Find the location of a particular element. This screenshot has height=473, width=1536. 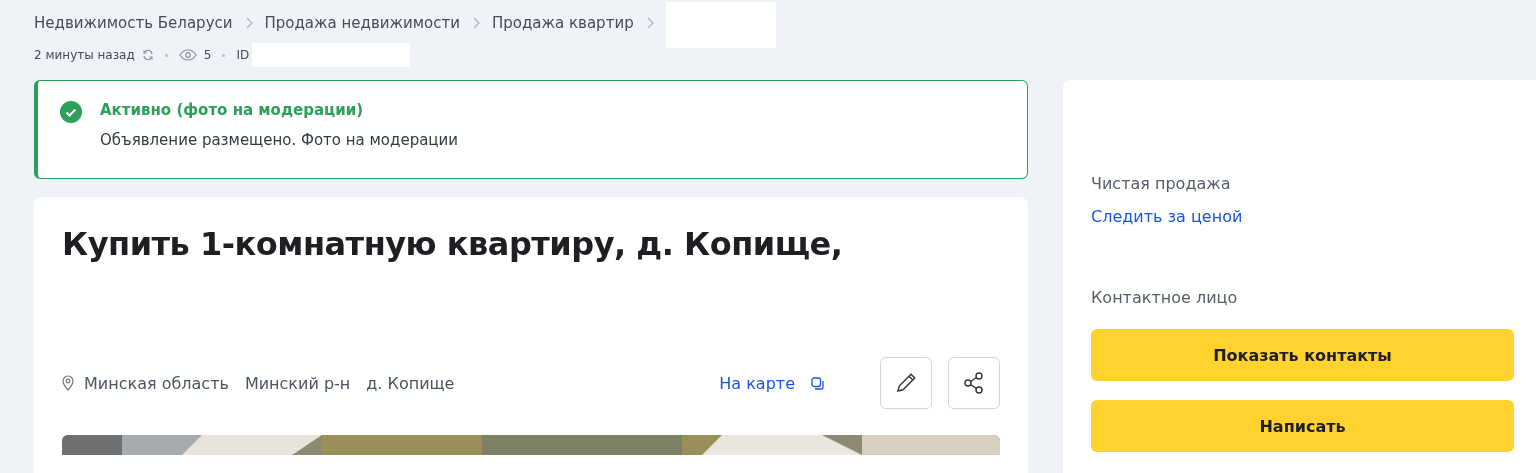

breadcrumb-link: Недвижимость Беларуси is located at coordinates (133, 23).